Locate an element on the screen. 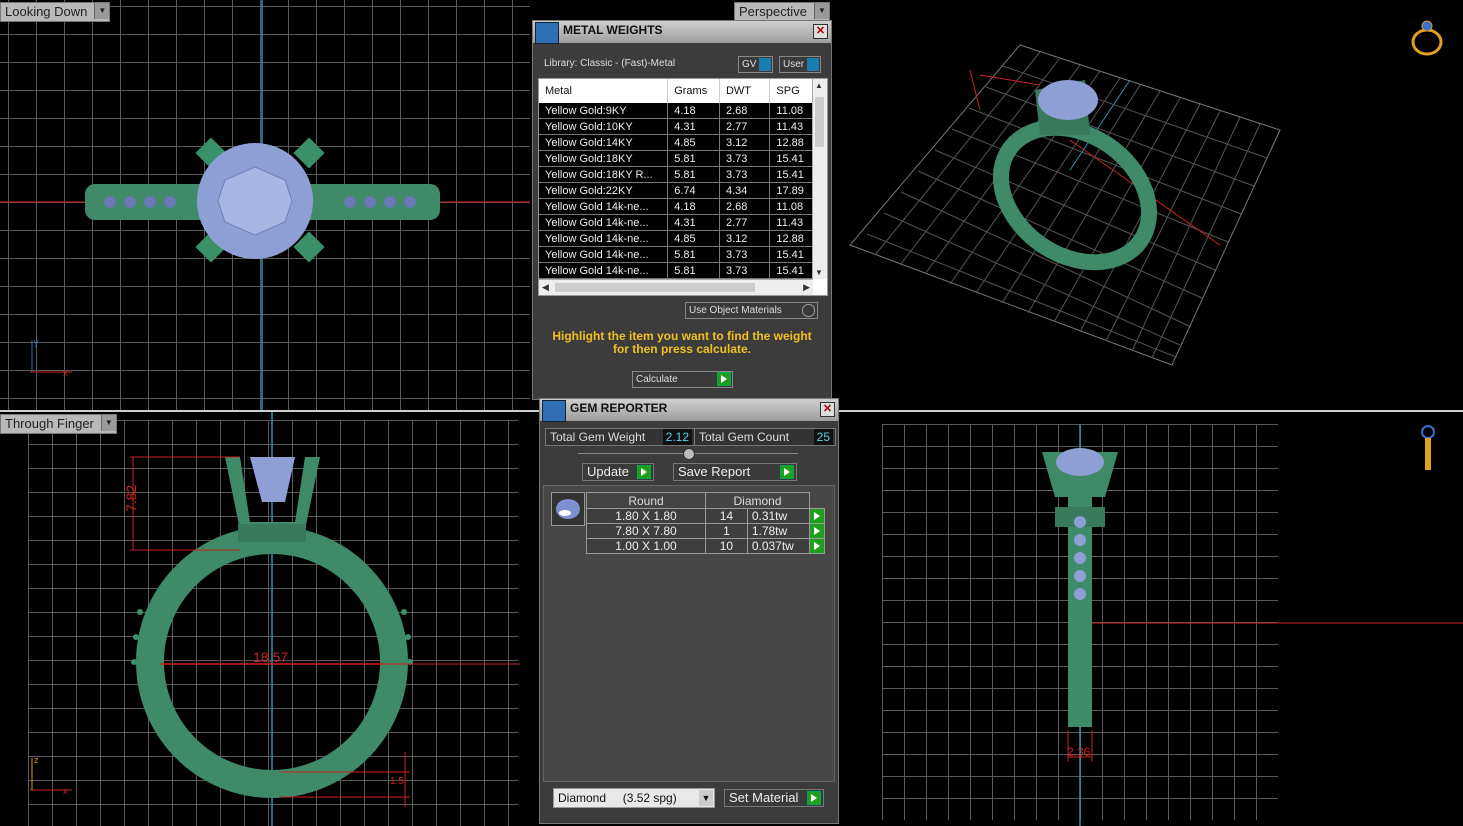 Image resolution: width=1463 pixels, height=826 pixels. table-cell: 4.34 is located at coordinates (745, 190).